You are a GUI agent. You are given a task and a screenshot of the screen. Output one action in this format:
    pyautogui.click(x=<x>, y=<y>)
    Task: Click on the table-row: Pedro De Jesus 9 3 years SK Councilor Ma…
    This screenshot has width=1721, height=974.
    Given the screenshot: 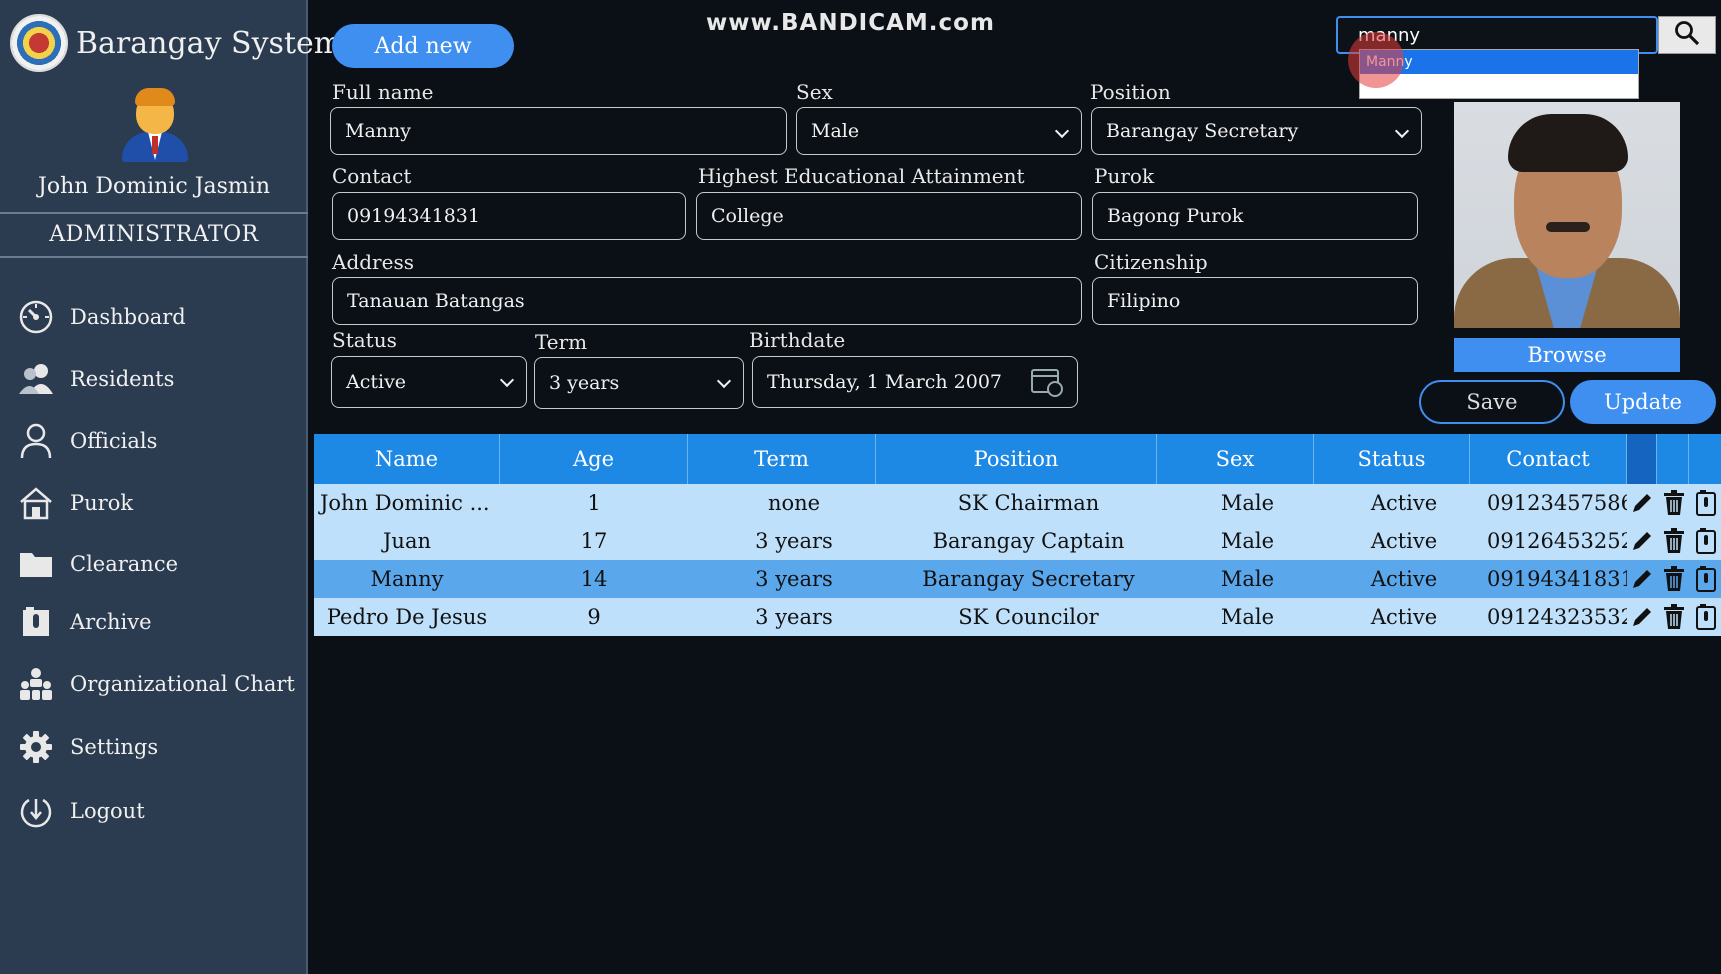 What is the action you would take?
    pyautogui.click(x=1017, y=617)
    